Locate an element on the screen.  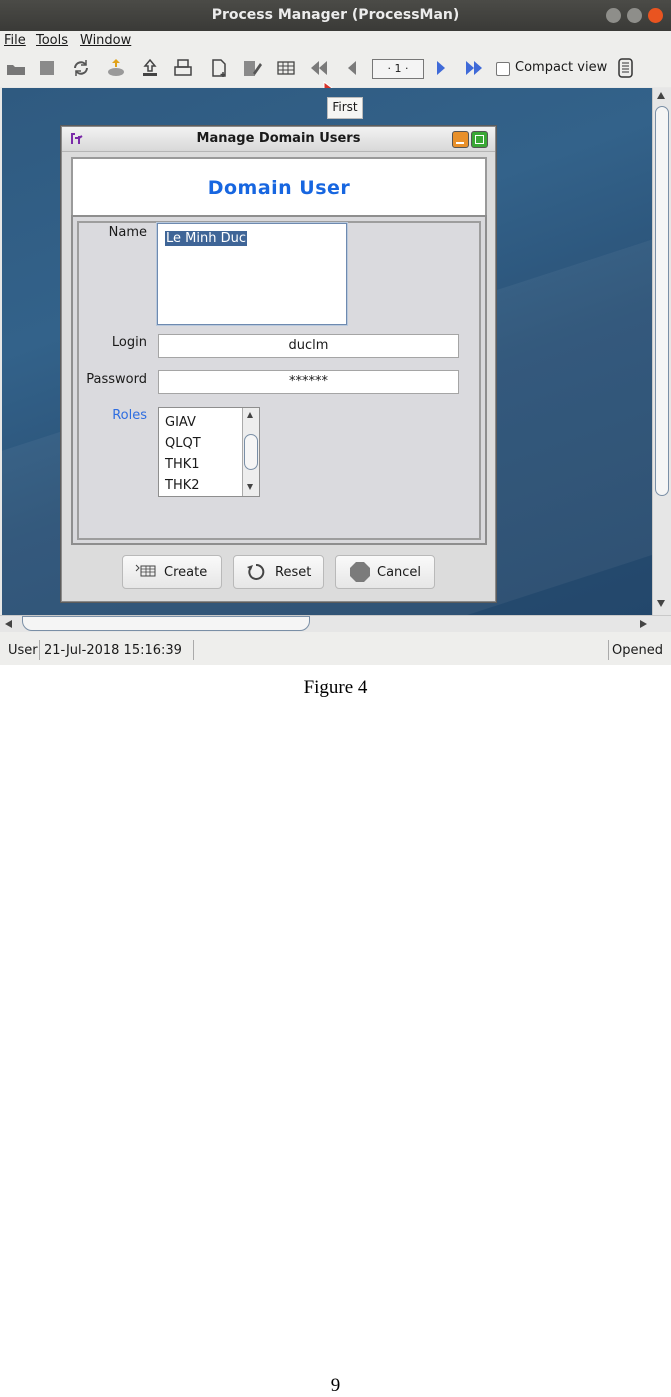
compact-view-checkbox is located at coordinates (503, 69).